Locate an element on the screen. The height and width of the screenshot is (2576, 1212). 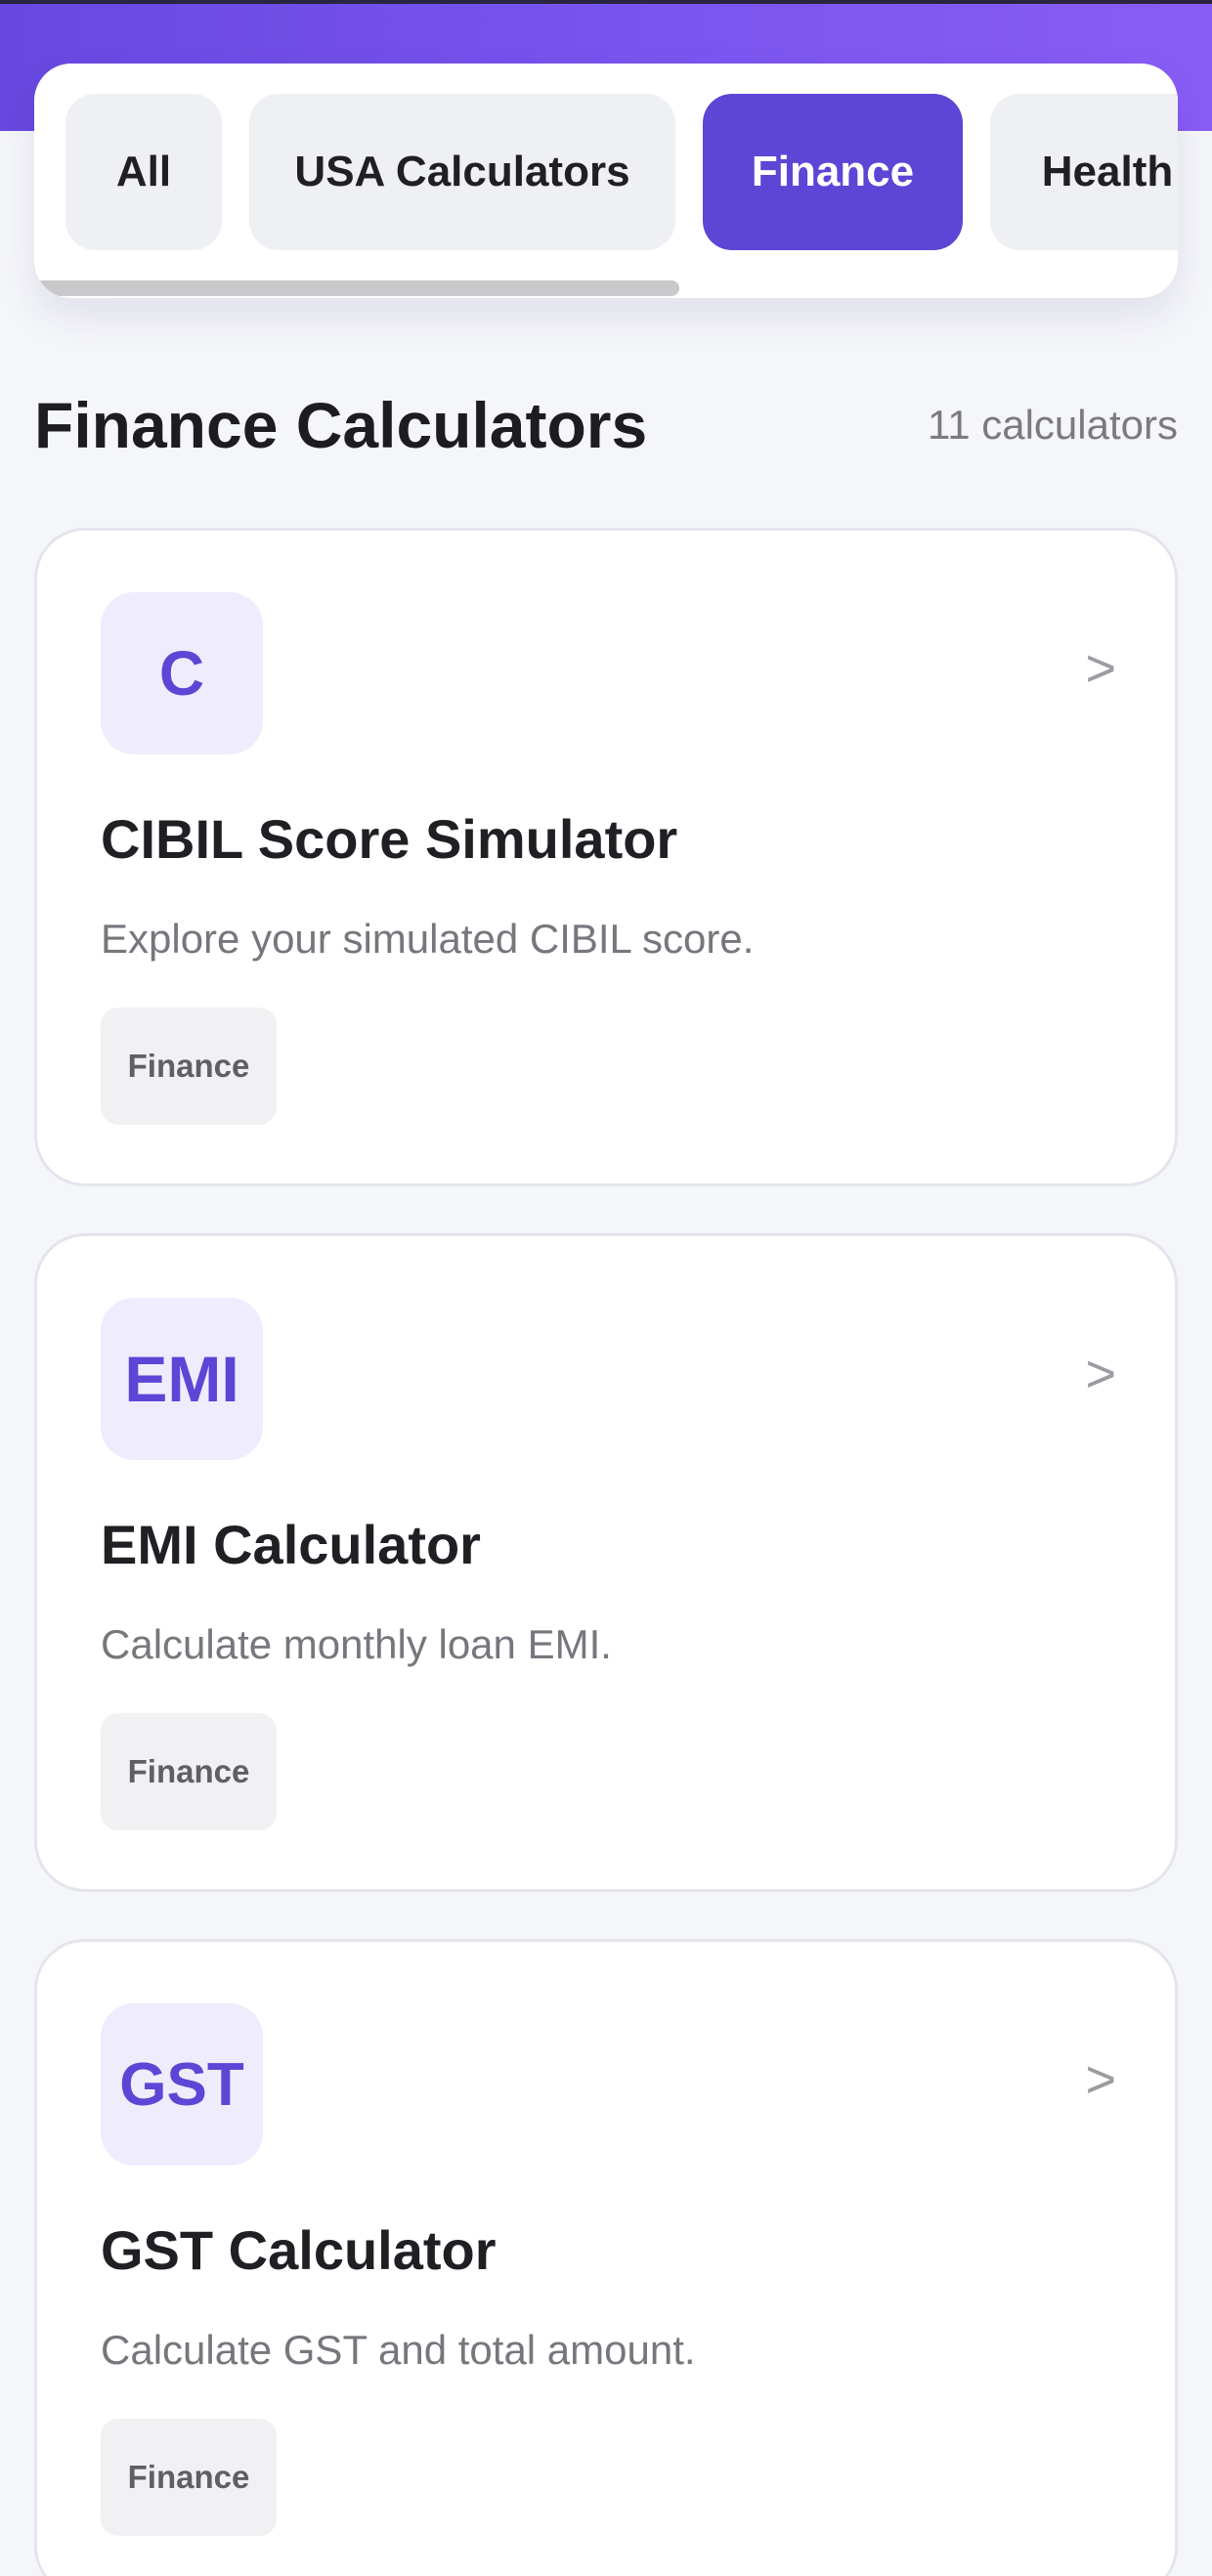
tab-finance: Finance is located at coordinates (833, 172).